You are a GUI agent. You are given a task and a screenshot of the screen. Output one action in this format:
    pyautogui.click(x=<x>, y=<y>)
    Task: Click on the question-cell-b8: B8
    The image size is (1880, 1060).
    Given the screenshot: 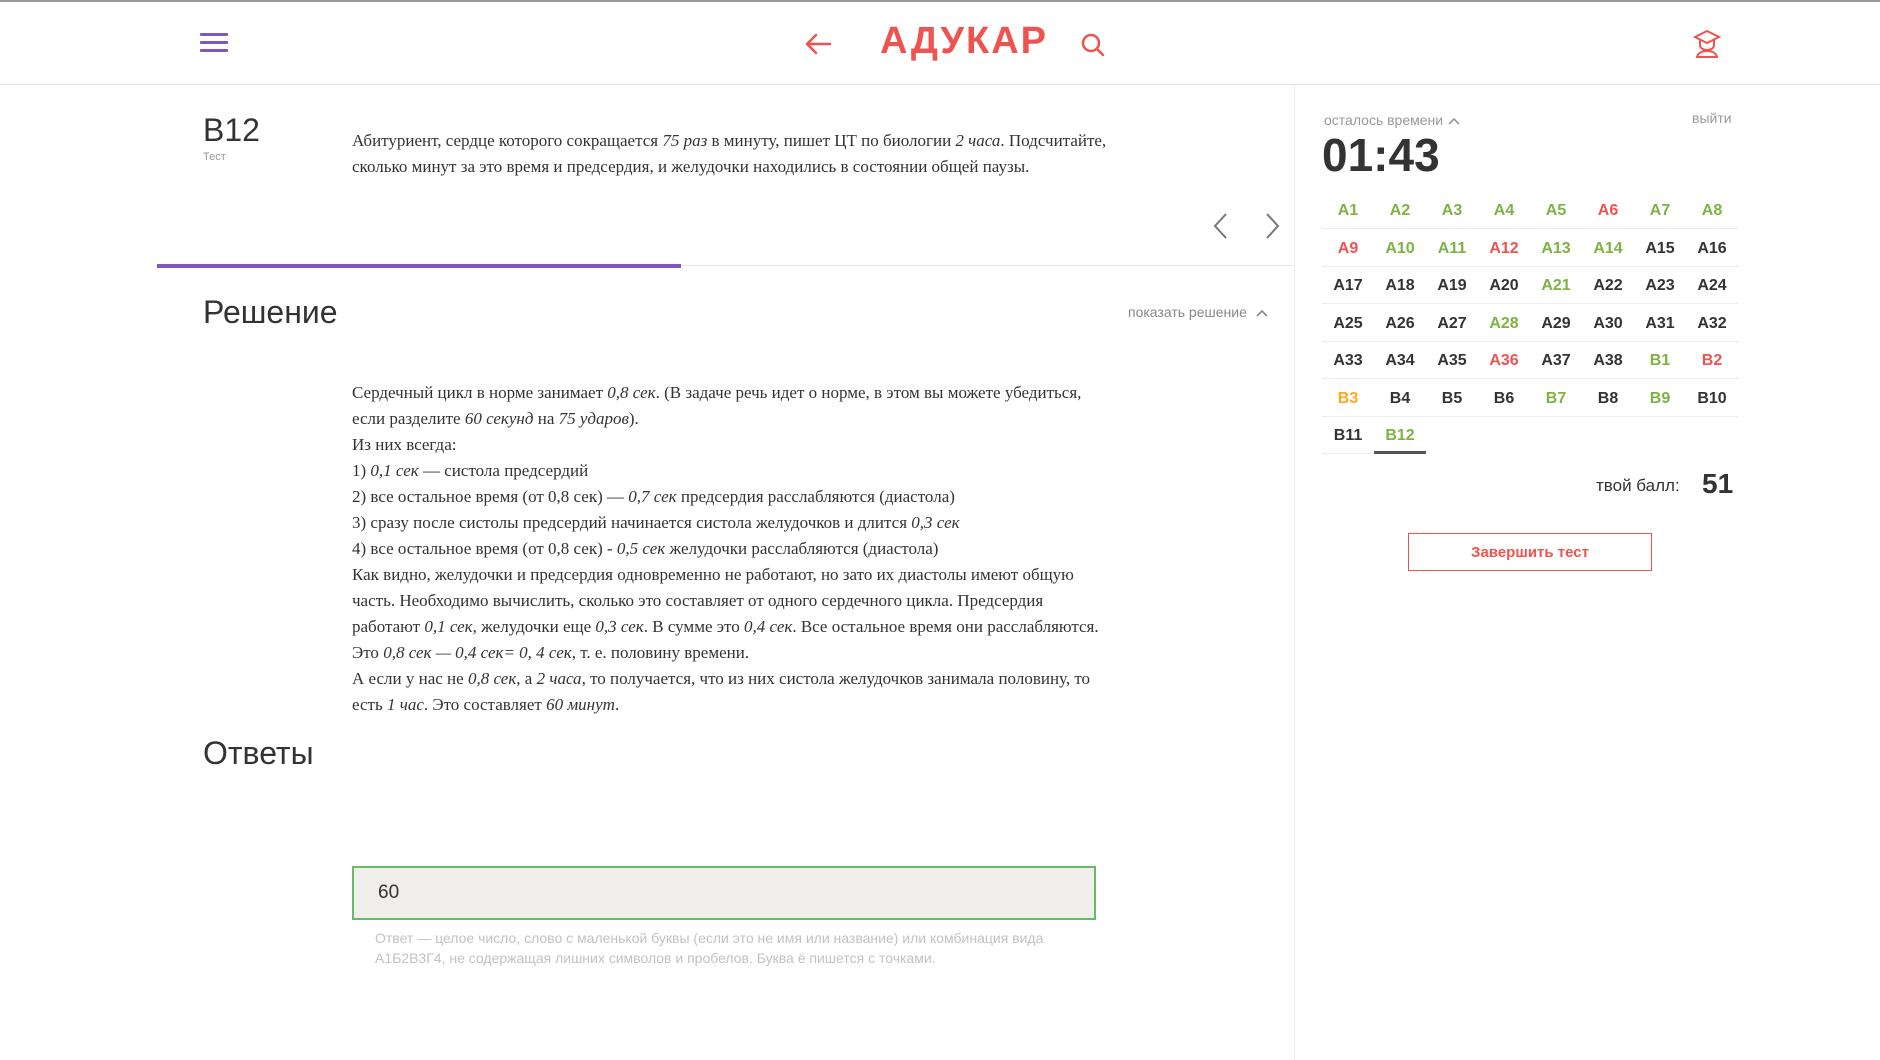 What is the action you would take?
    pyautogui.click(x=1608, y=398)
    